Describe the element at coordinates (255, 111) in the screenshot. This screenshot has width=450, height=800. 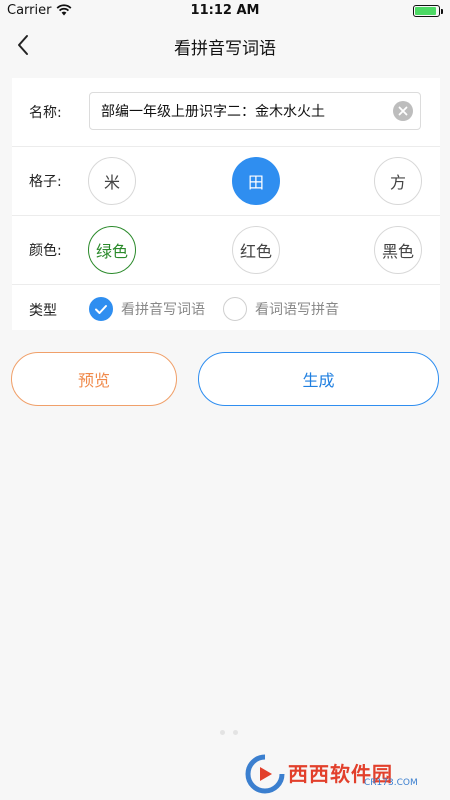
I see `name-input` at that location.